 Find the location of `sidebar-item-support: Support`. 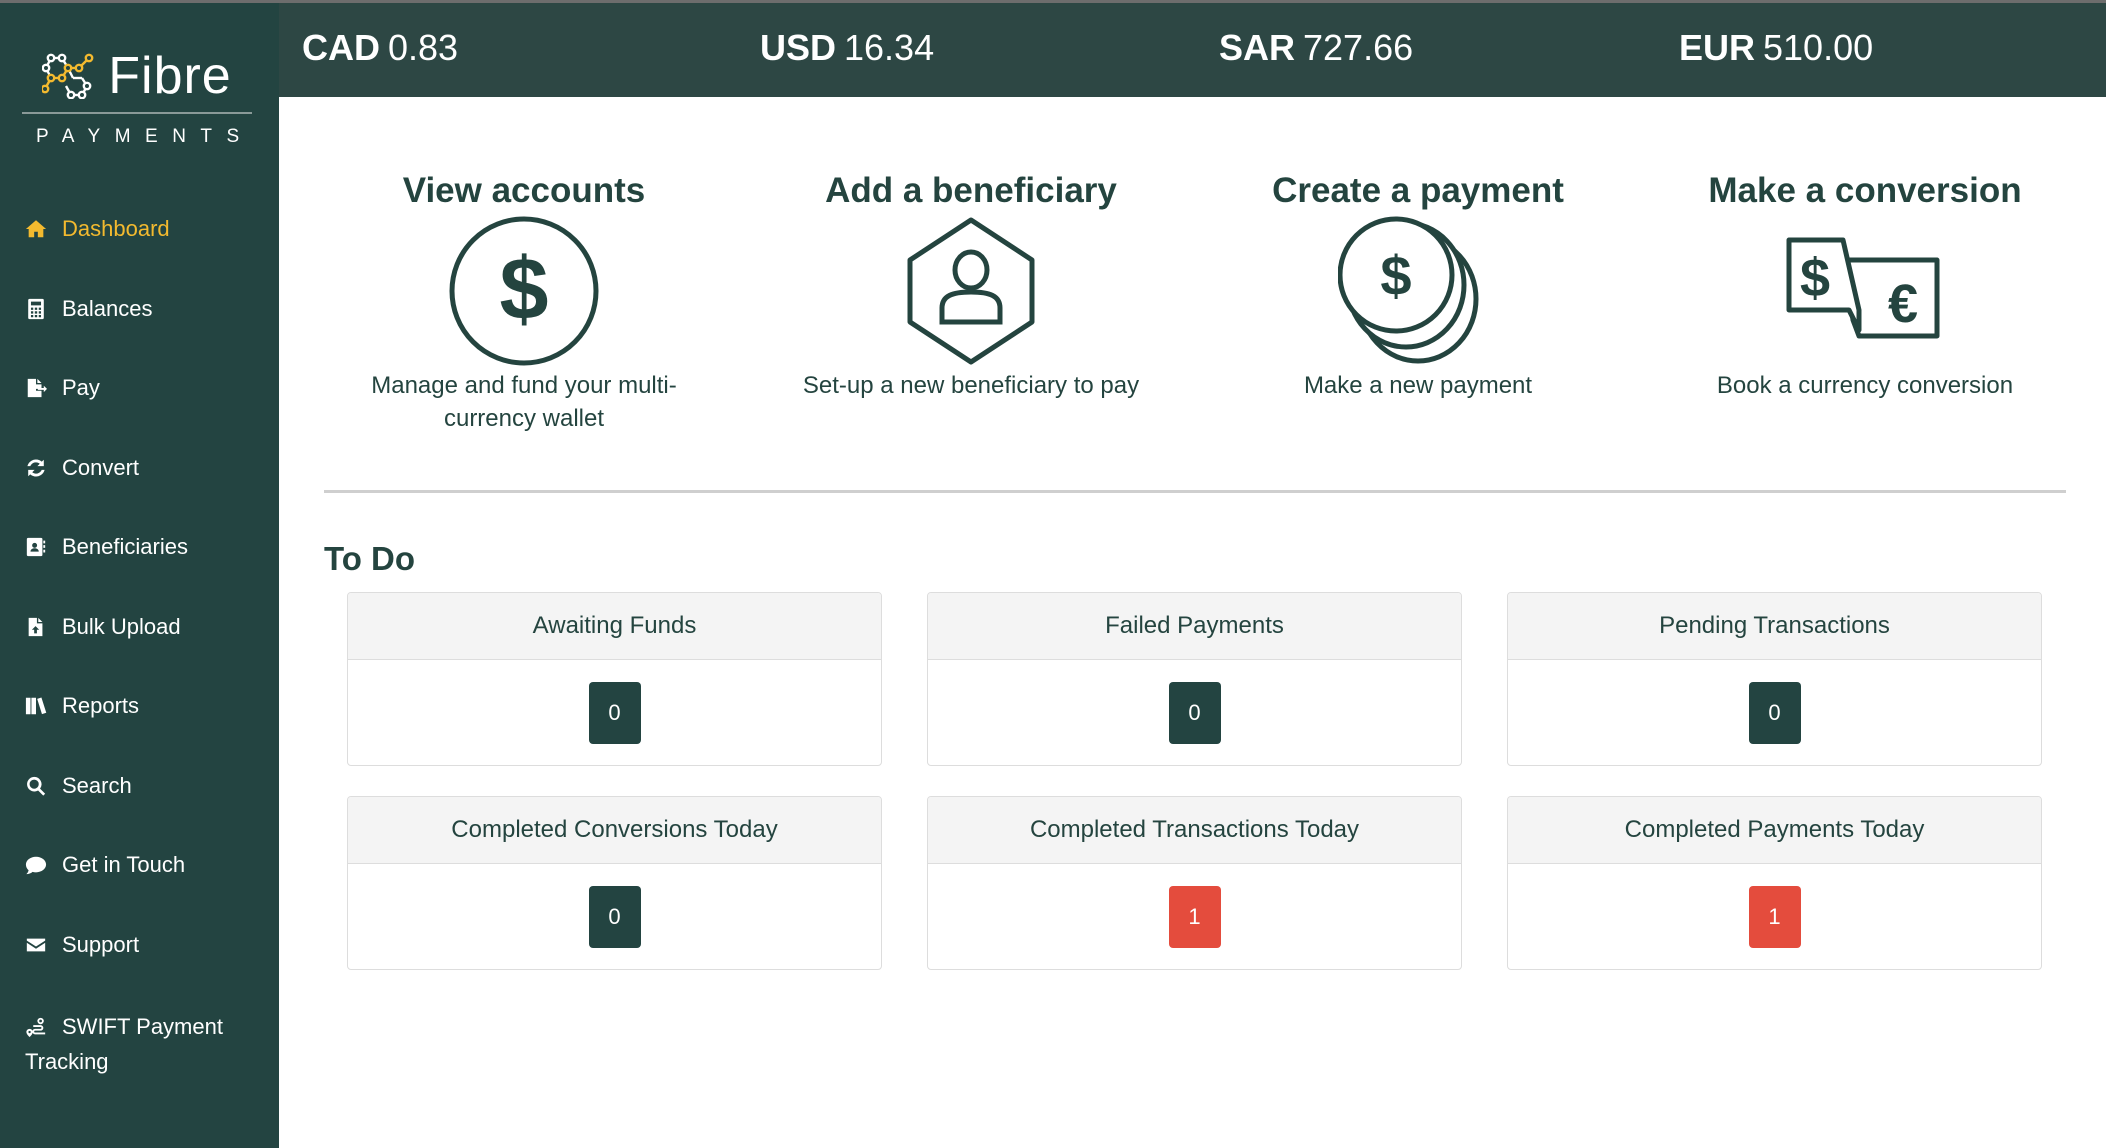

sidebar-item-support: Support is located at coordinates (139, 962).